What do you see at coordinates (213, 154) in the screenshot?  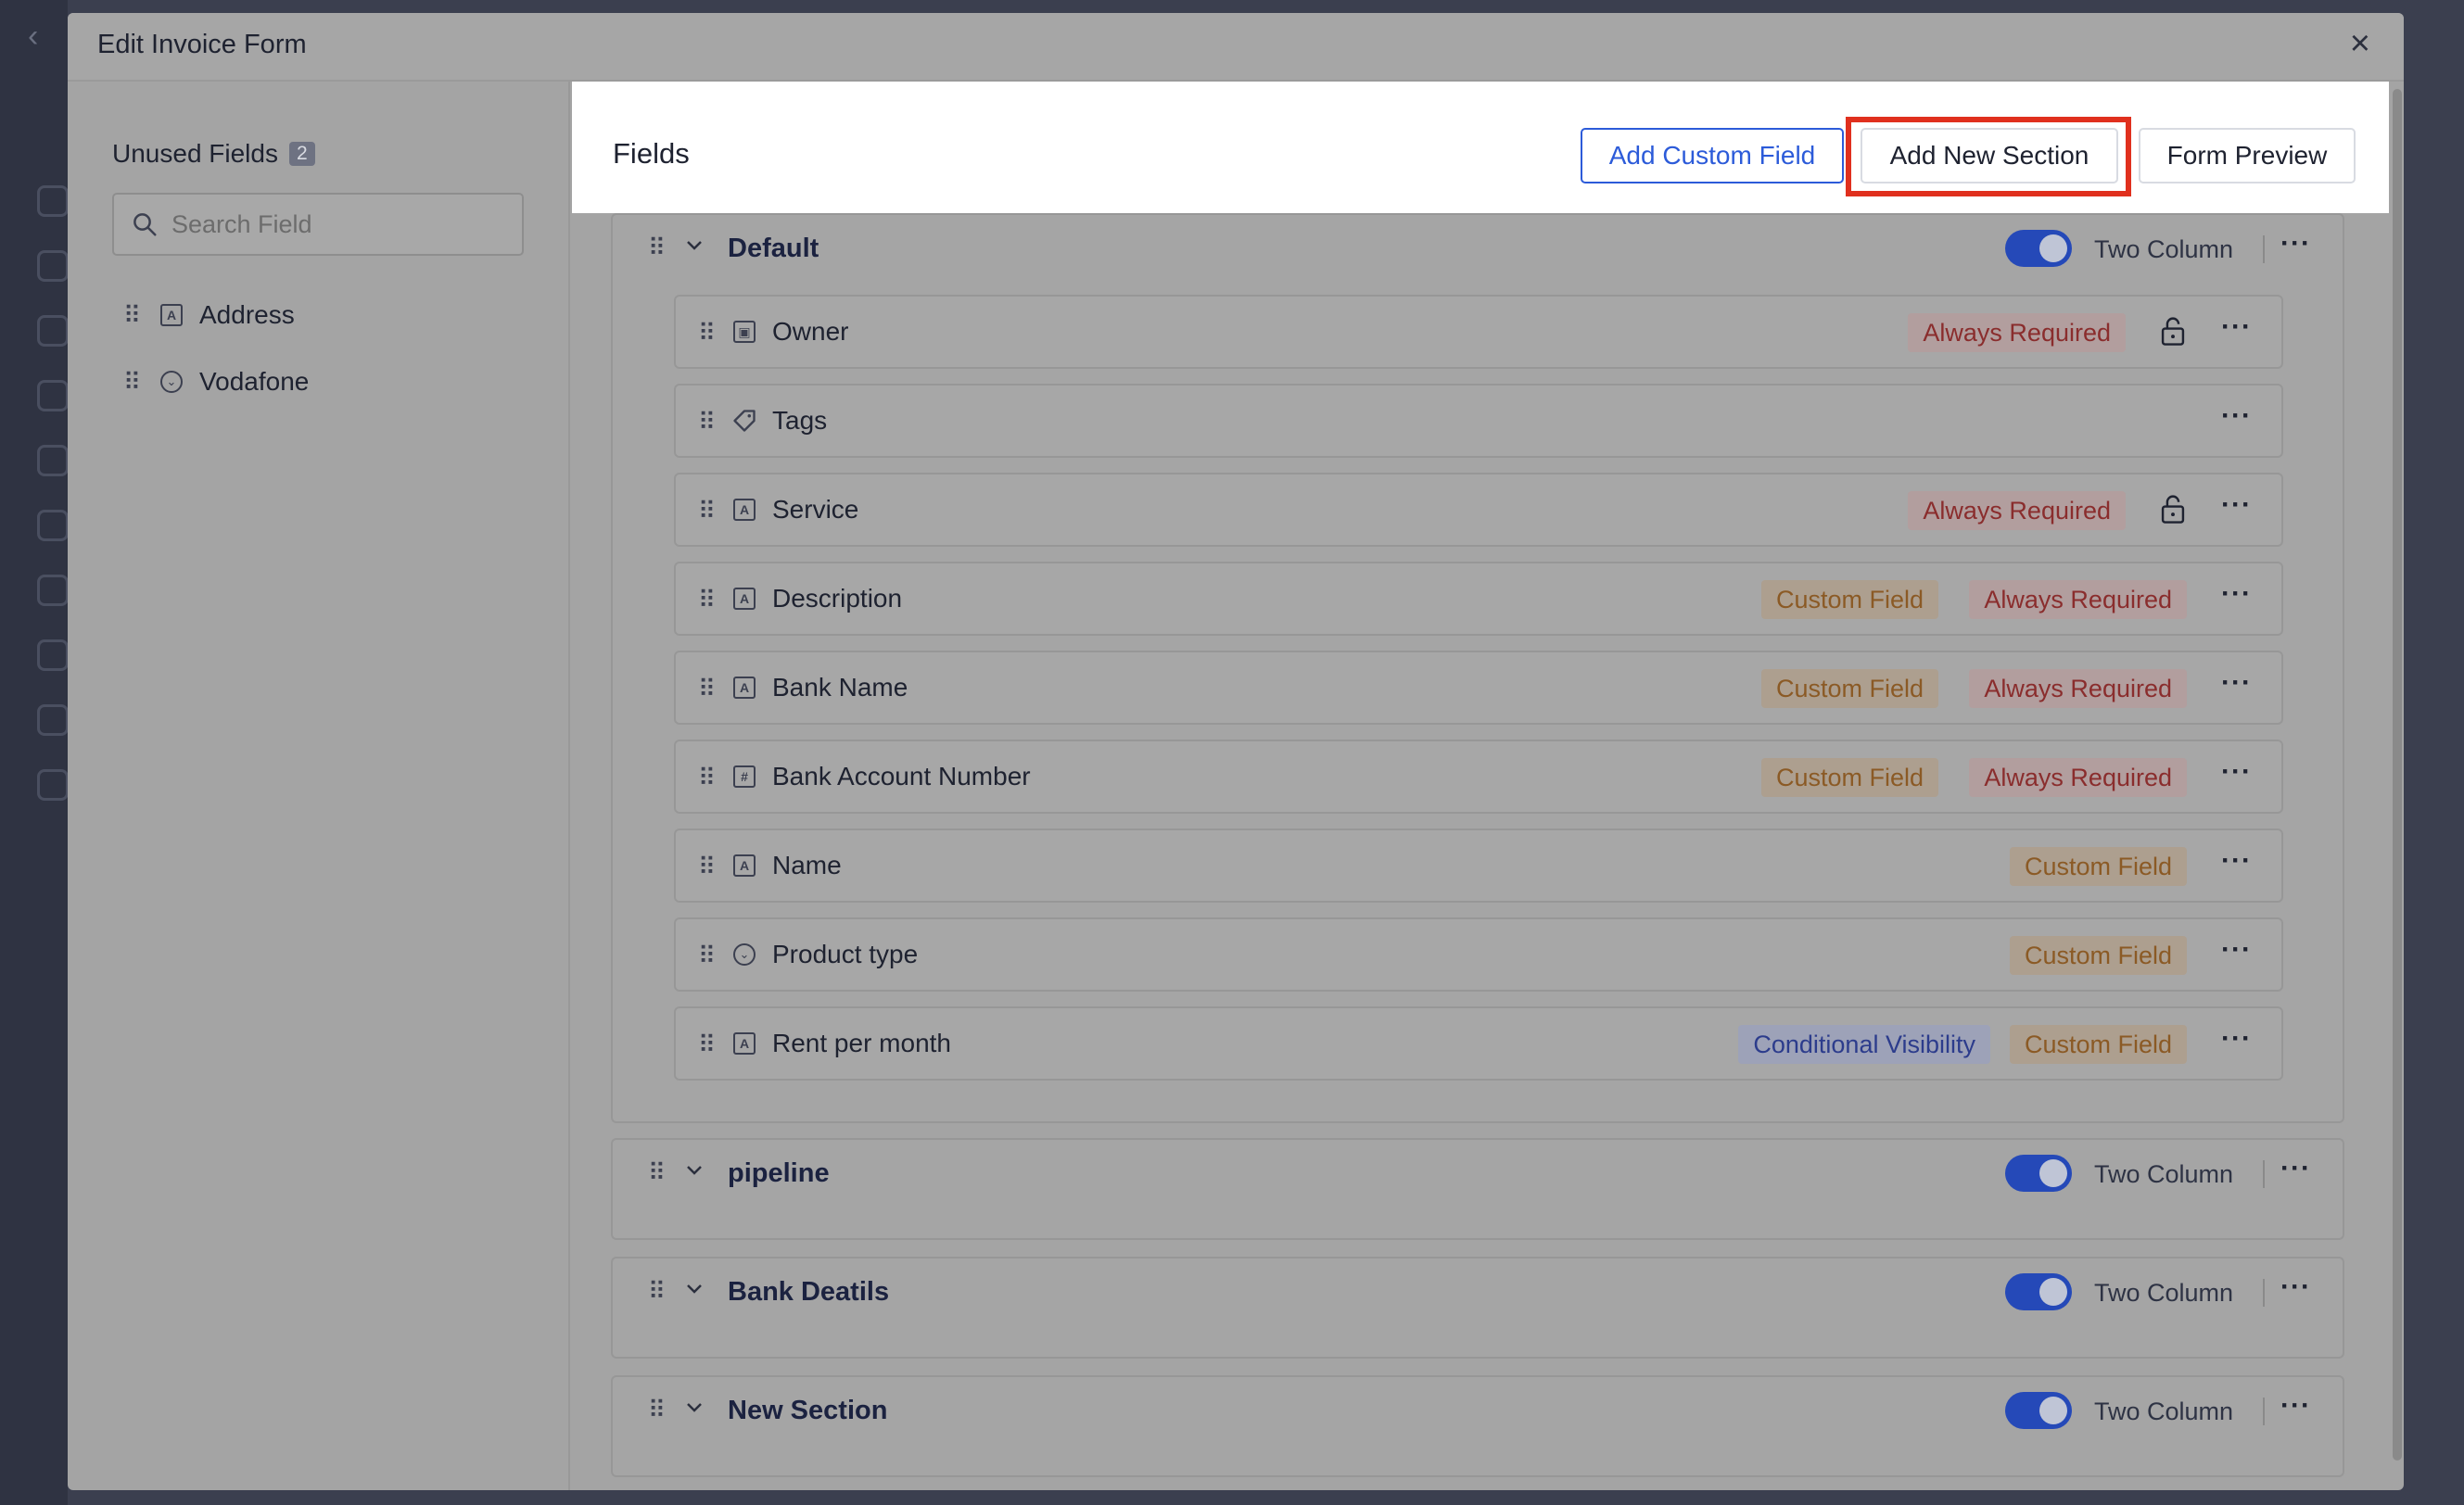 I see `unused-fields-header: Unused Fields 2` at bounding box center [213, 154].